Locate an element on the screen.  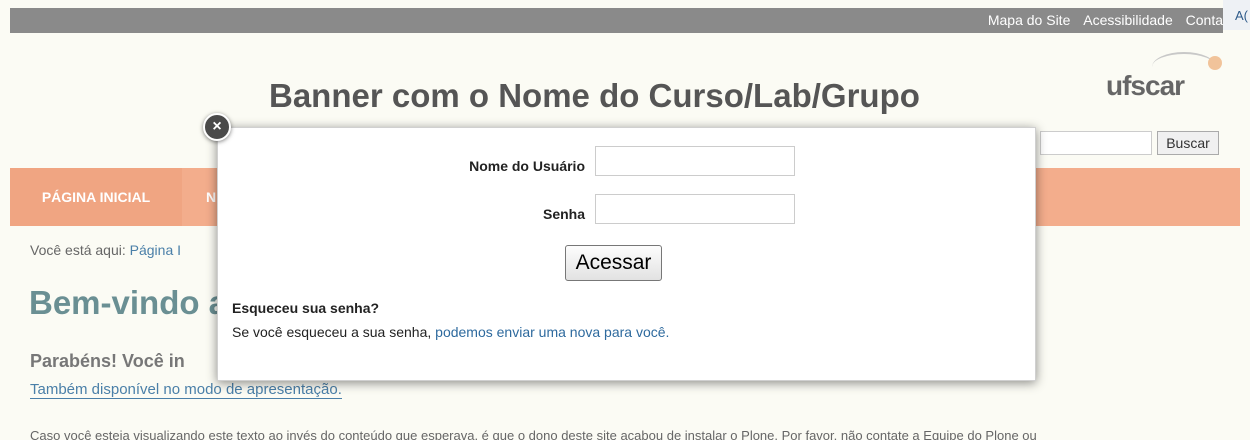
breadcrumb-home-link: Página I is located at coordinates (155, 250).